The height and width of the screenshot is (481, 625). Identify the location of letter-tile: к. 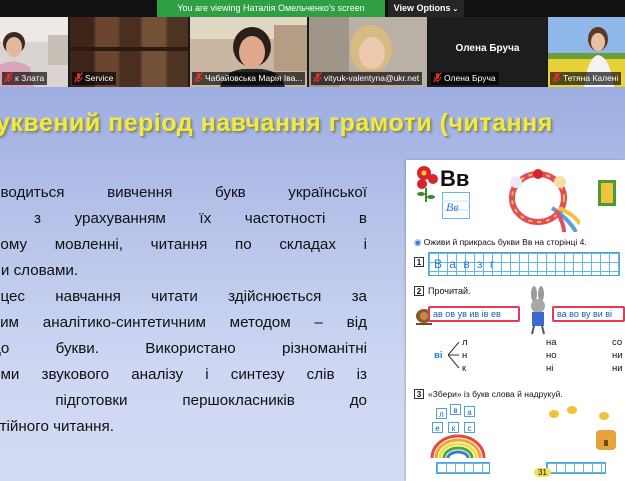
(453, 427).